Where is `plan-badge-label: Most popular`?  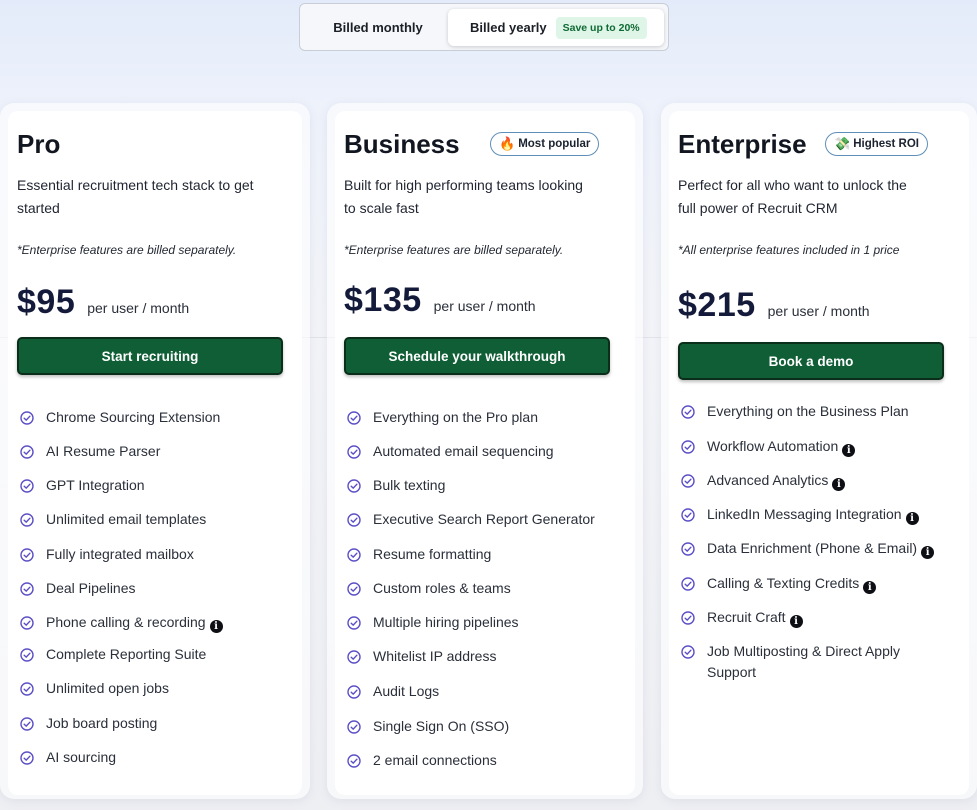
plan-badge-label: Most popular is located at coordinates (554, 144).